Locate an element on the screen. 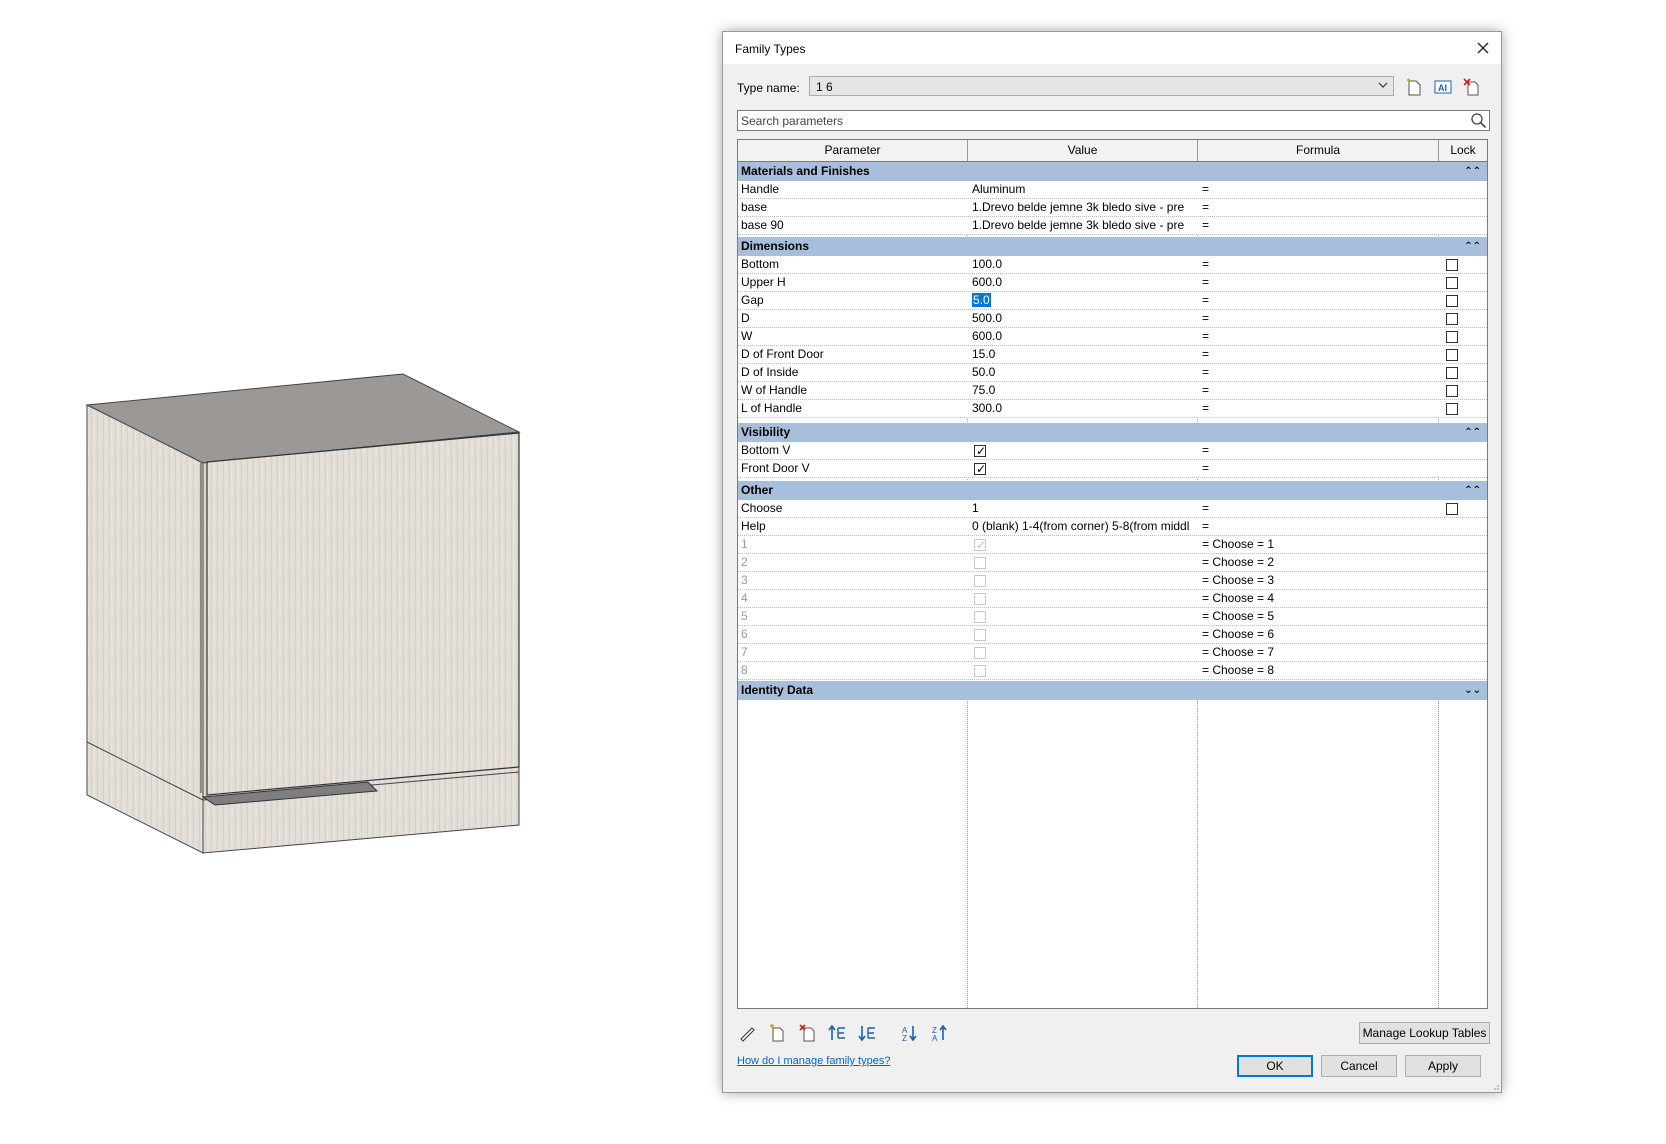 Image resolution: width=1666 pixels, height=1144 pixels. param-row-w-of-handle: W of Handle 75.0 = is located at coordinates (1112, 391).